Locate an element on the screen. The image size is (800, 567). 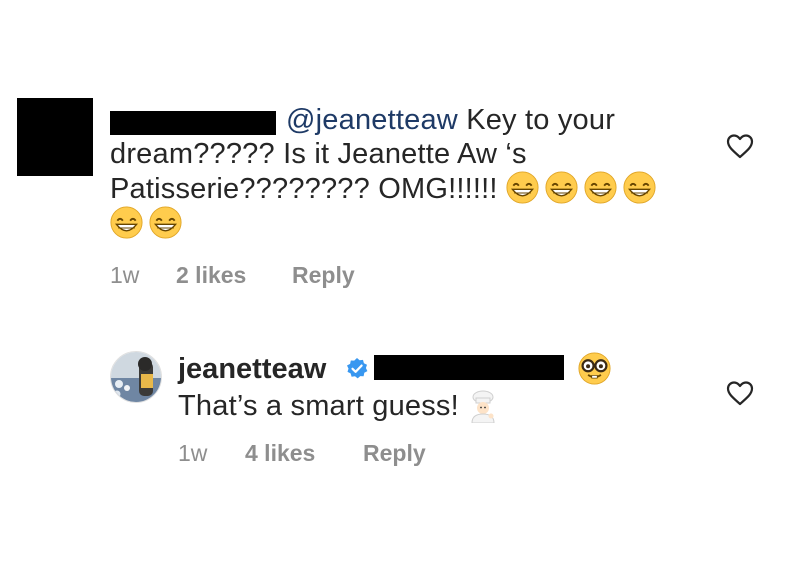
avatar-photo is located at coordinates (136, 377).